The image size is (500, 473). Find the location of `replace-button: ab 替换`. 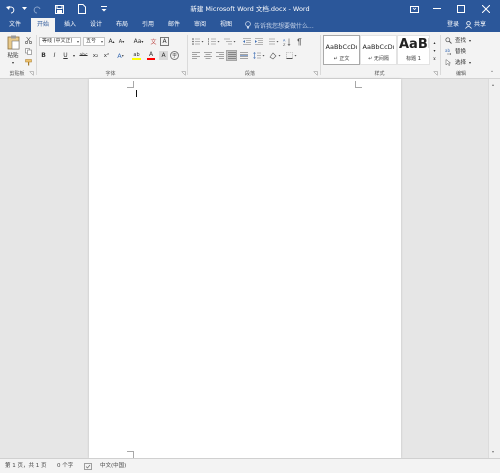

replace-button: ab 替换 is located at coordinates (455, 51).